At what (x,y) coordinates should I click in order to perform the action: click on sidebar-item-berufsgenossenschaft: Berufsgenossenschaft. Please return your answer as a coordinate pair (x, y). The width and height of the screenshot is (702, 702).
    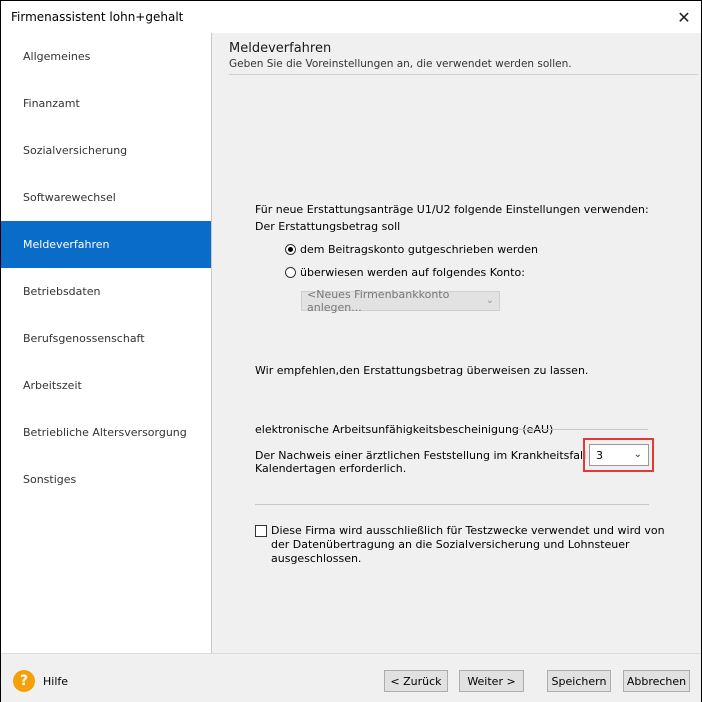
    Looking at the image, I should click on (106, 338).